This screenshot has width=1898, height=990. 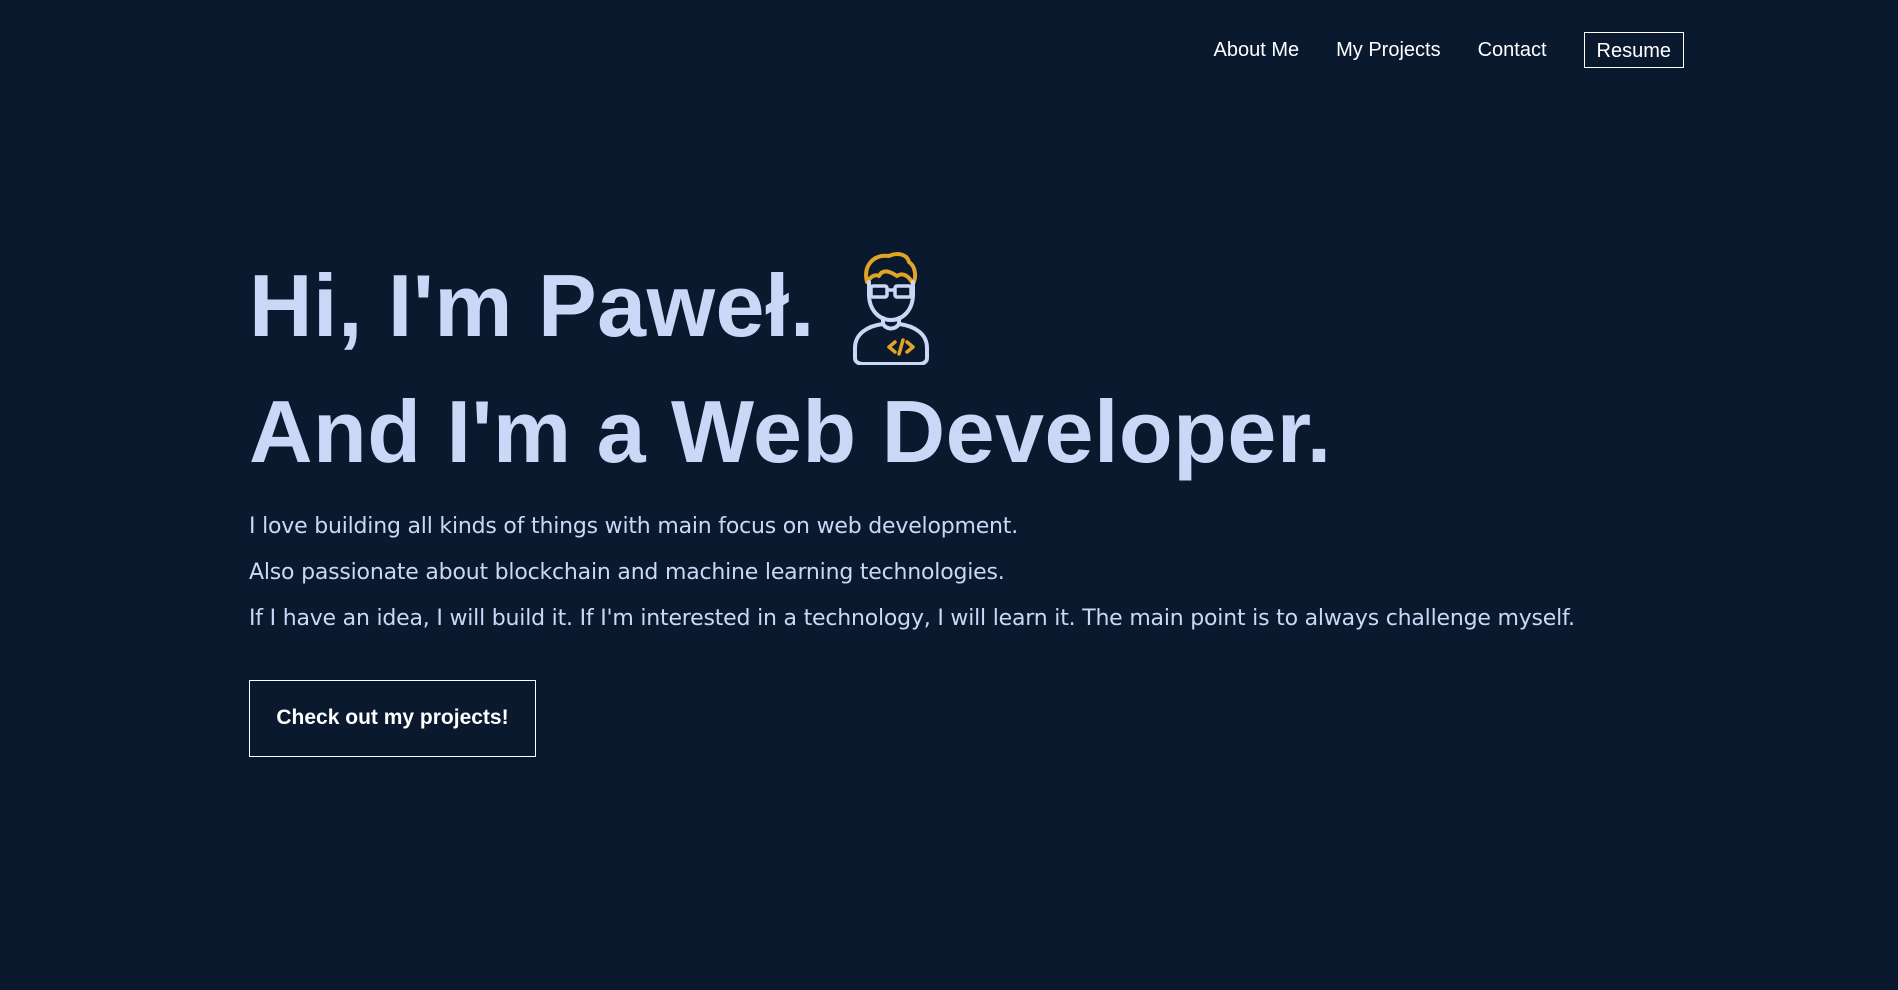 I want to click on top-navigation: About Me My Projects Contact Resume, so click(x=1430, y=50).